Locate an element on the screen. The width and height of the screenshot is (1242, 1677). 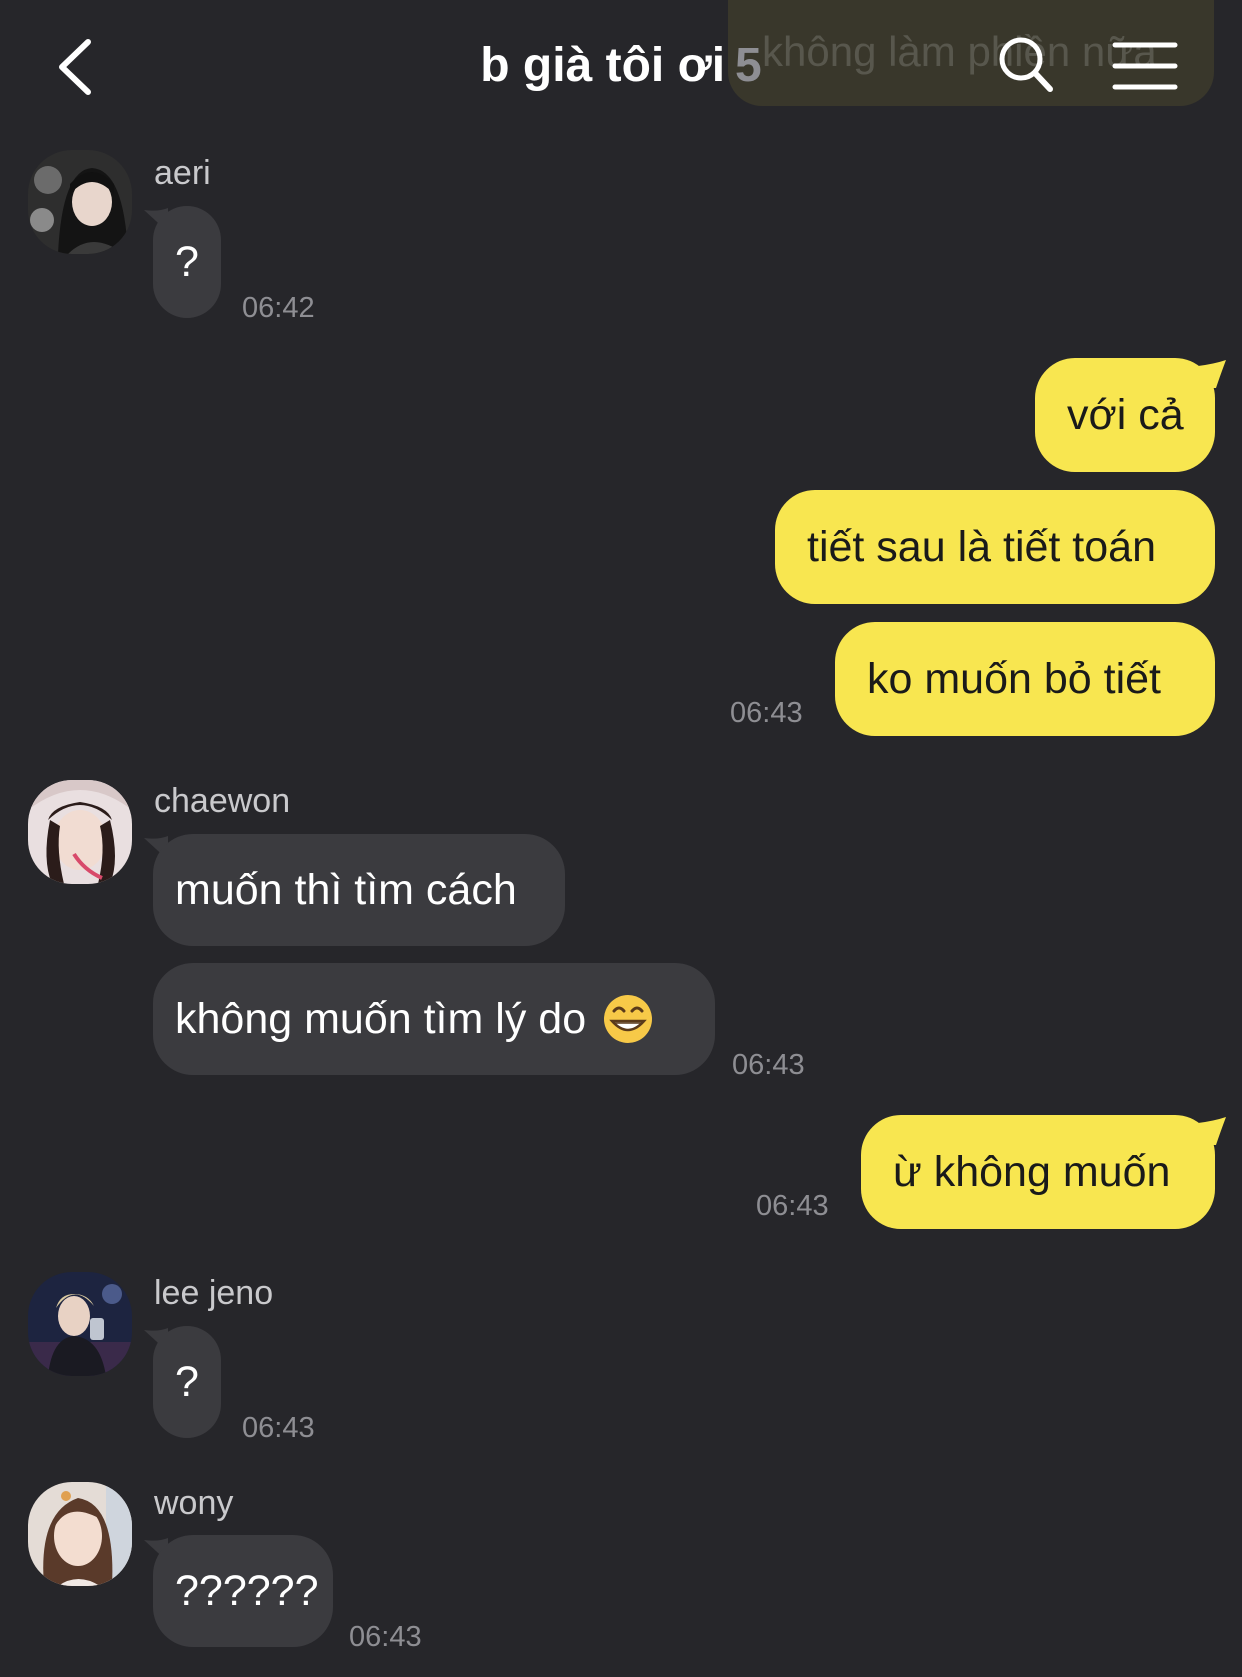
chat-name: b già tôi ơi is located at coordinates (603, 65).